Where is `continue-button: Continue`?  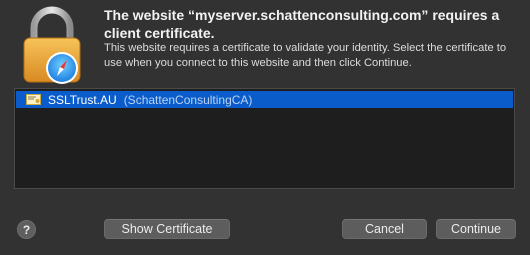 continue-button: Continue is located at coordinates (476, 229).